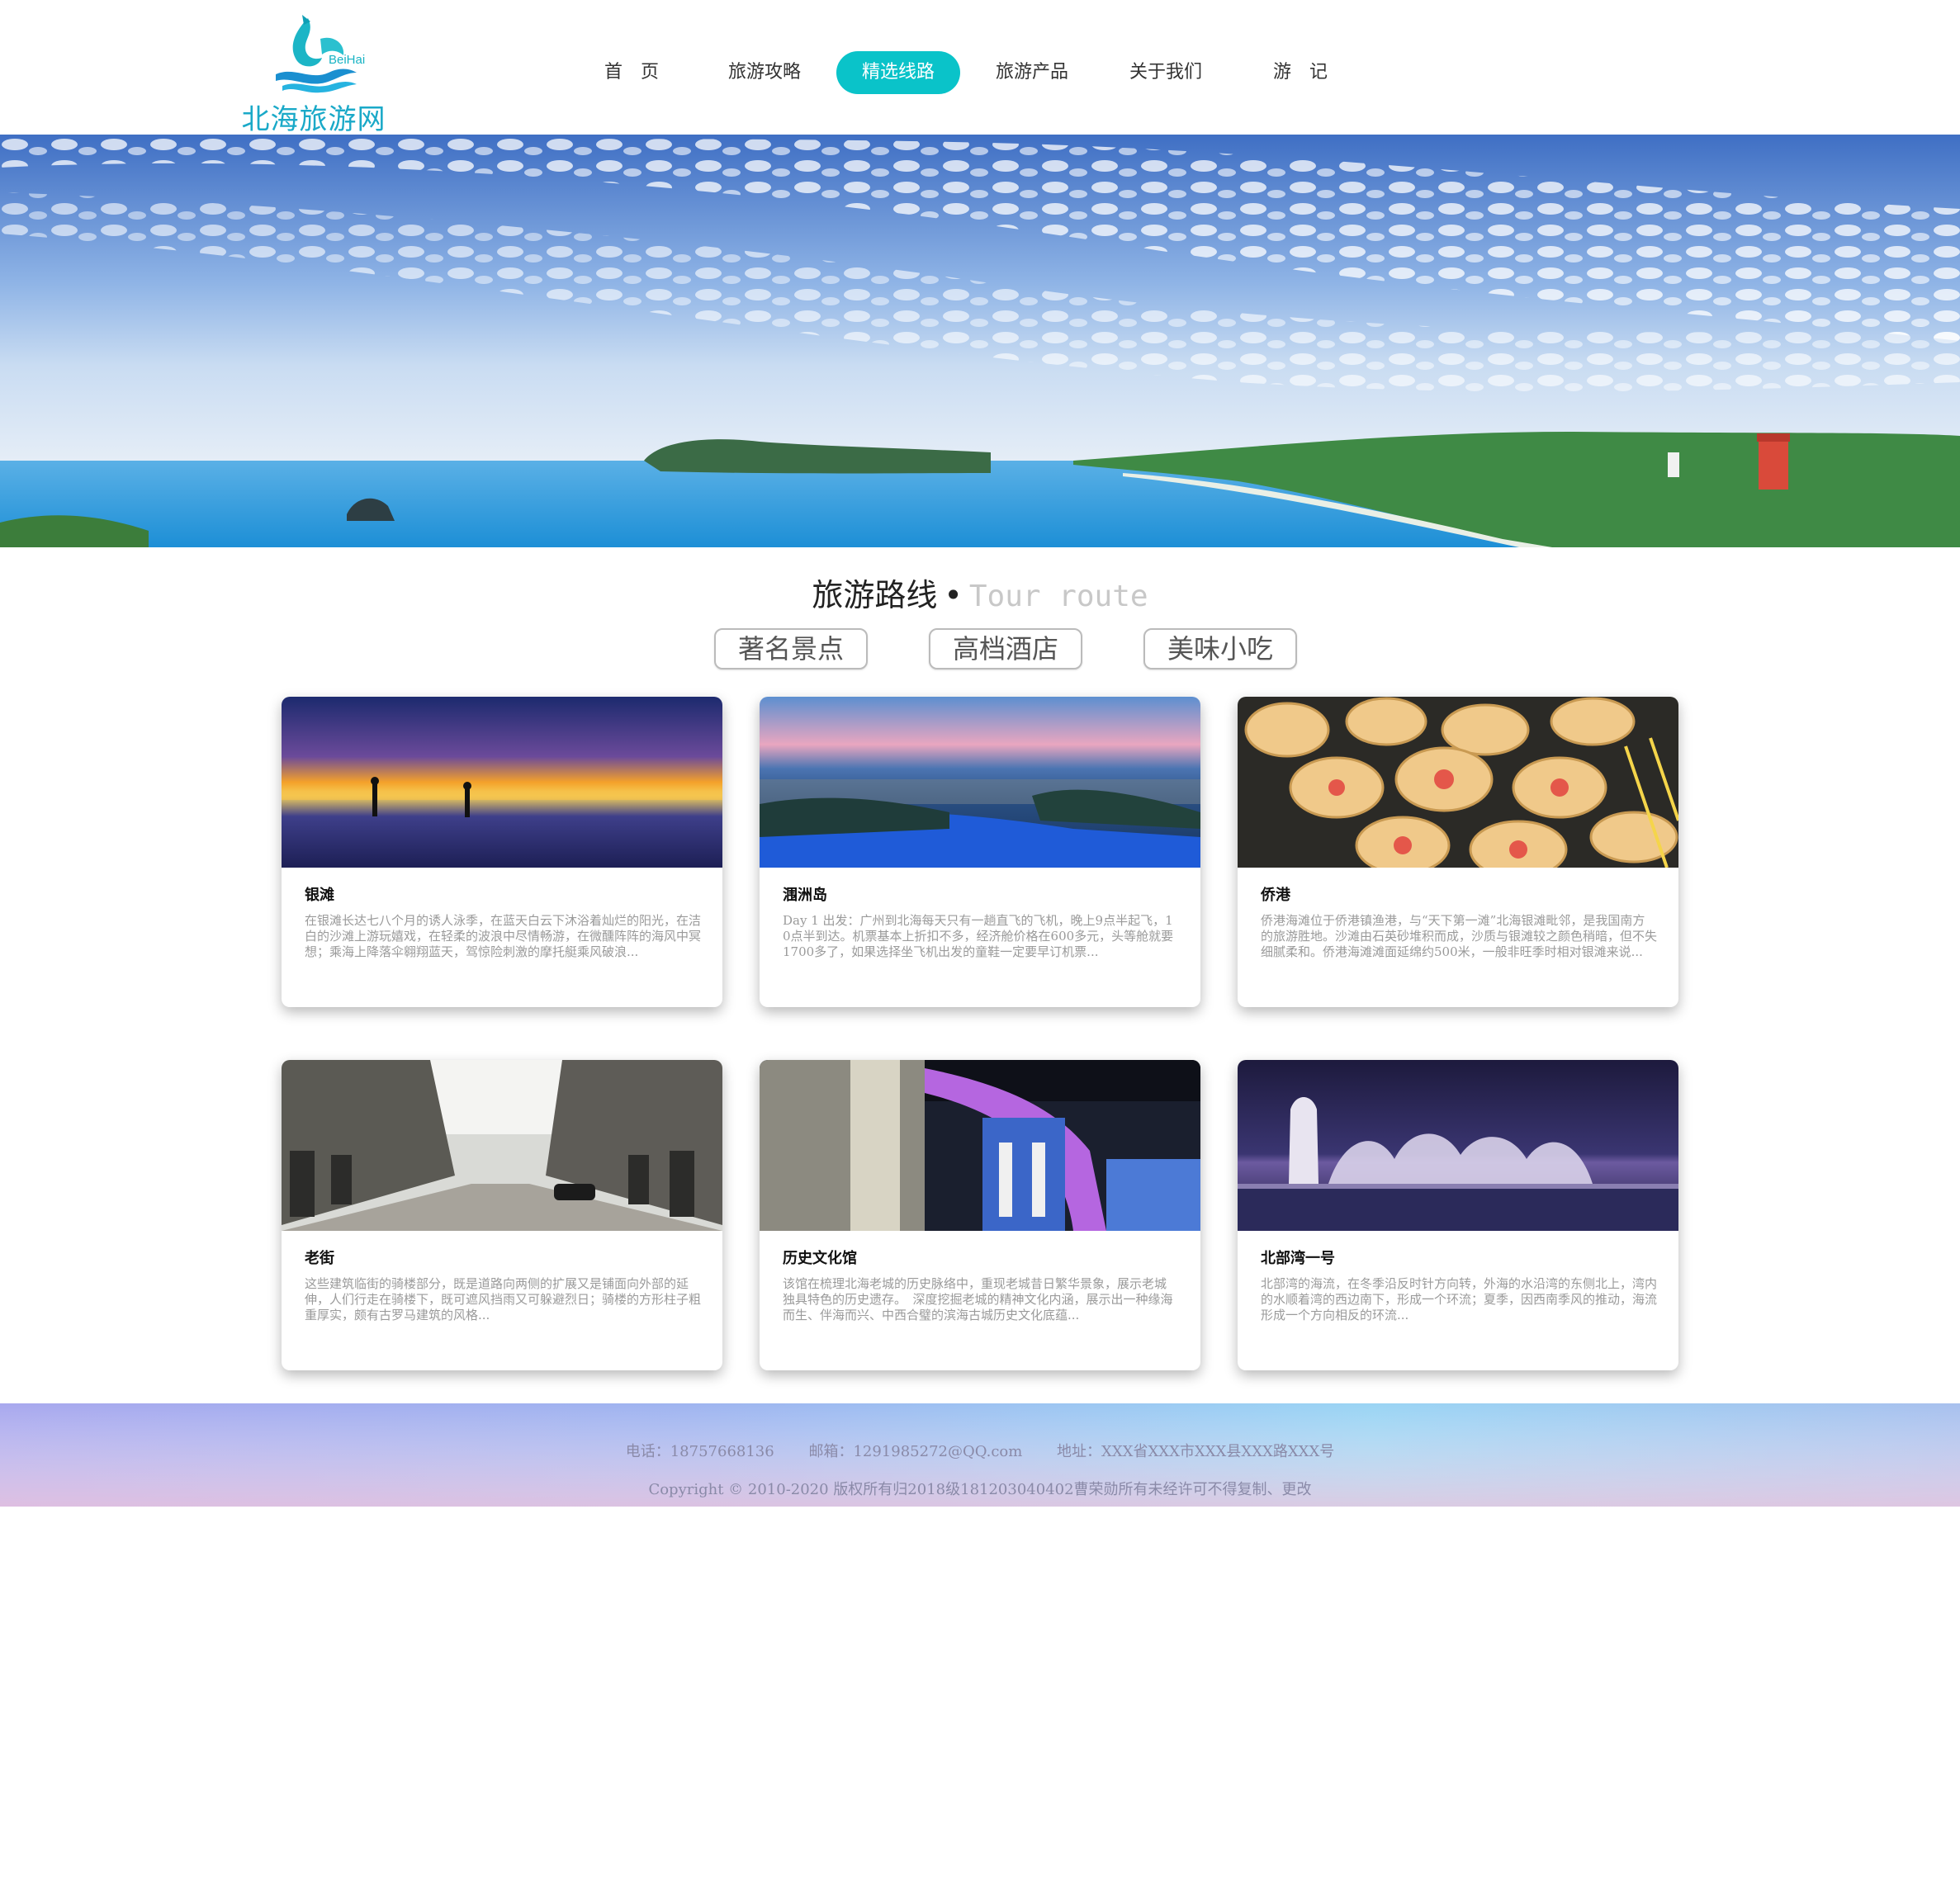 Image resolution: width=1960 pixels, height=1883 pixels. I want to click on tab-snacks: 美味小吃, so click(1220, 649).